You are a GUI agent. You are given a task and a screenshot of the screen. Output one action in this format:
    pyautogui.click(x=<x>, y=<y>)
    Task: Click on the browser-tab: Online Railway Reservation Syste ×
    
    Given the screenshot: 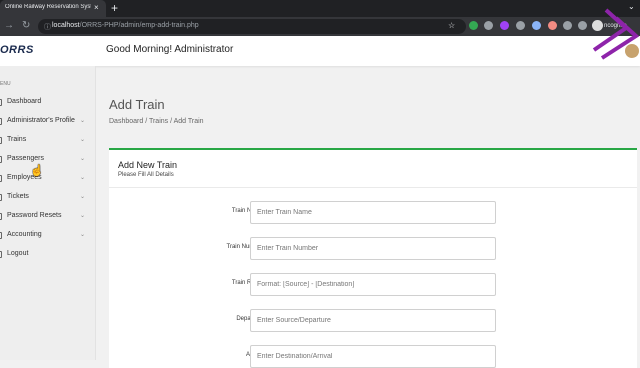 What is the action you would take?
    pyautogui.click(x=53, y=8)
    